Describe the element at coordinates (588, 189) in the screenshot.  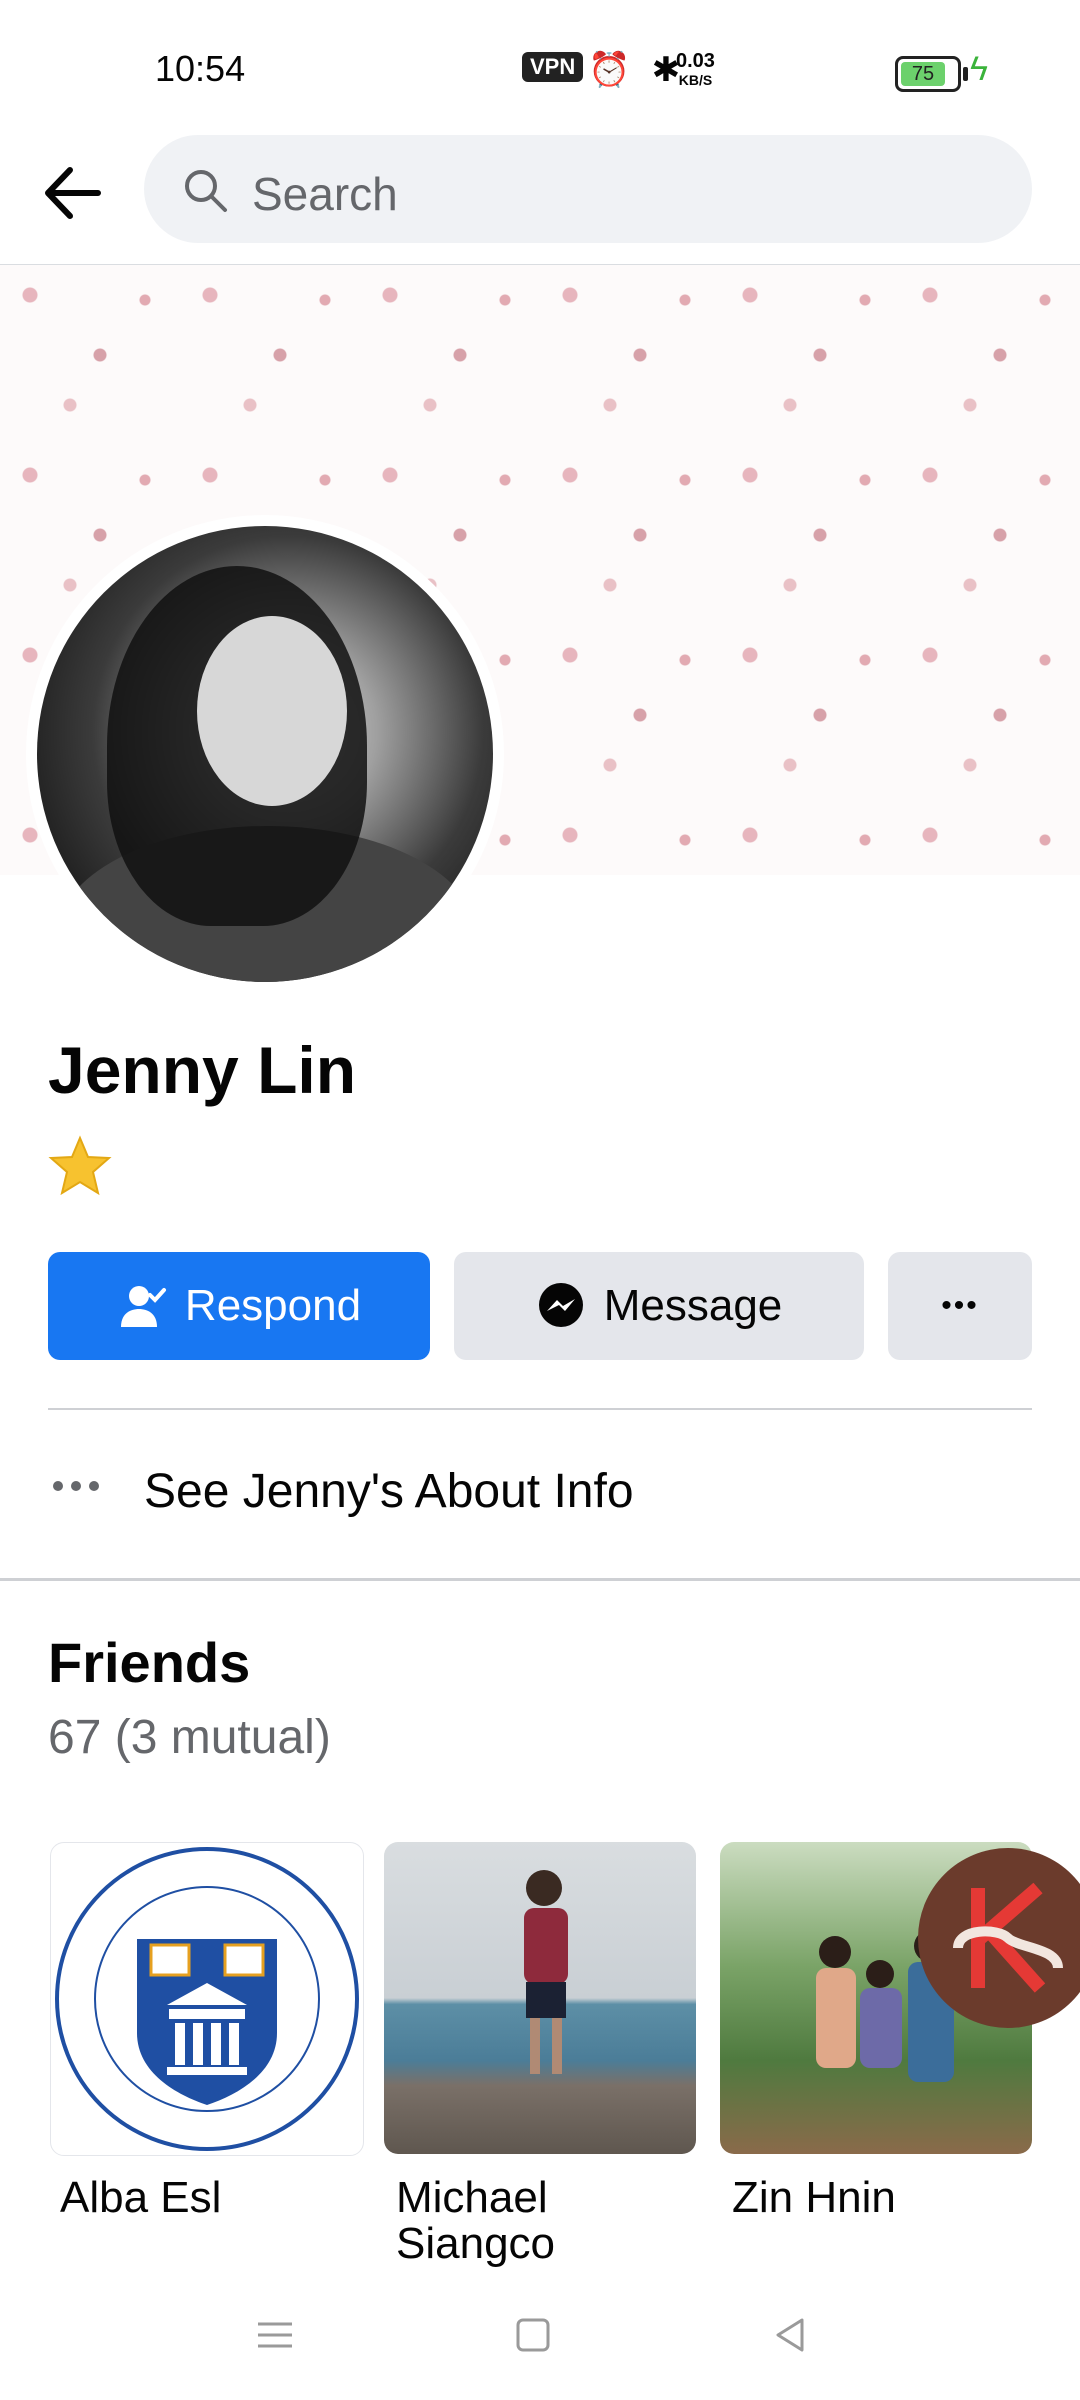
I see `search-input: Search` at that location.